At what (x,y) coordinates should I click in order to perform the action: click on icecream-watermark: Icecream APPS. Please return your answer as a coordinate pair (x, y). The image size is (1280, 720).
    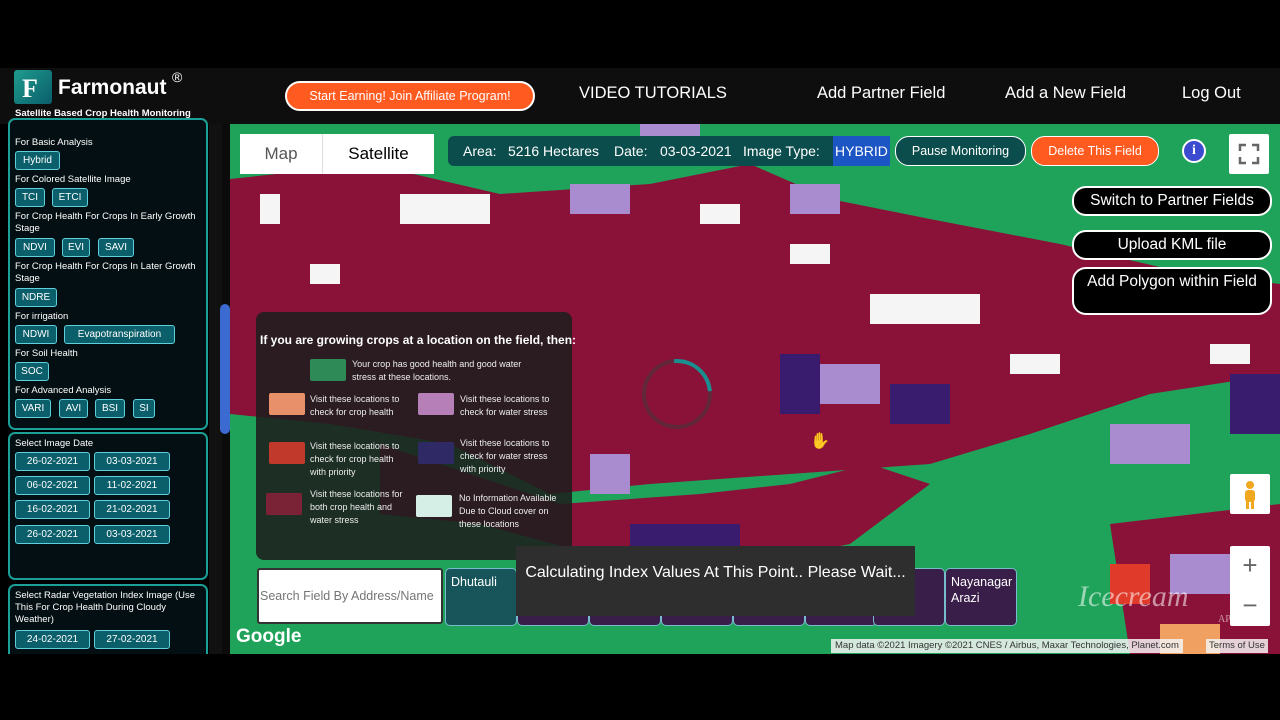
    Looking at the image, I should click on (1160, 602).